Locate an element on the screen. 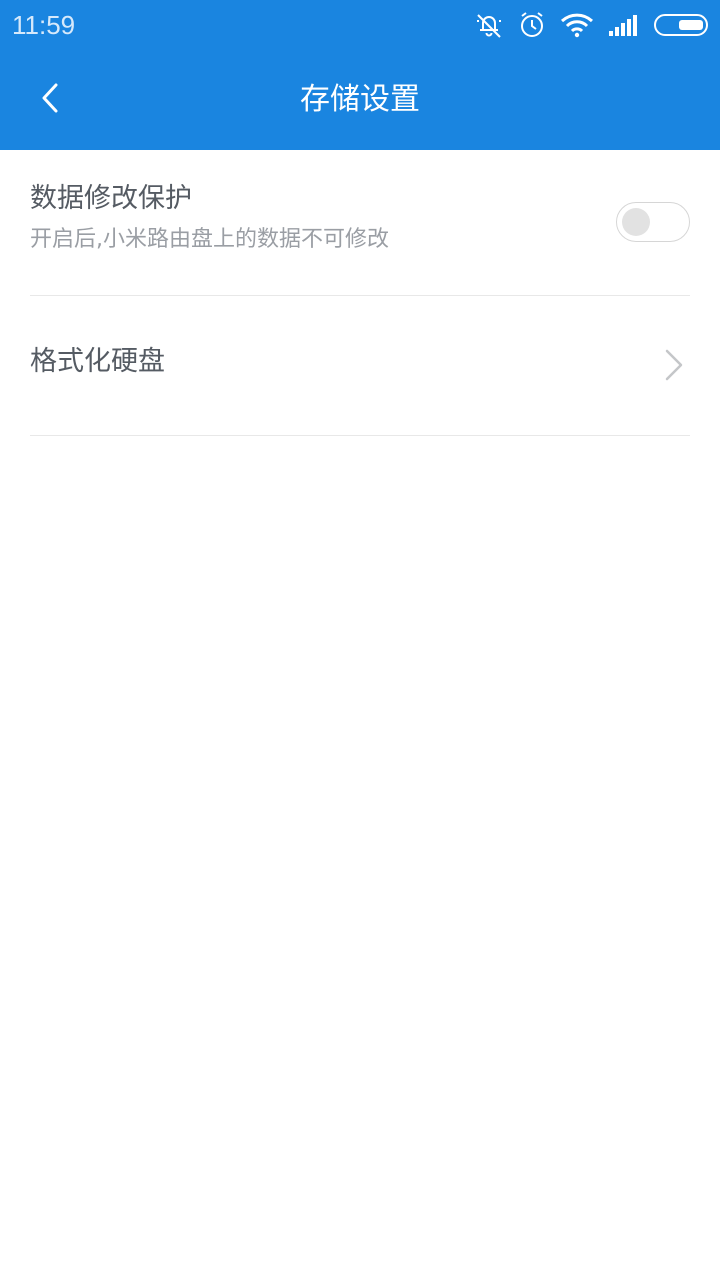 This screenshot has width=720, height=1280. alarm-icon is located at coordinates (532, 25).